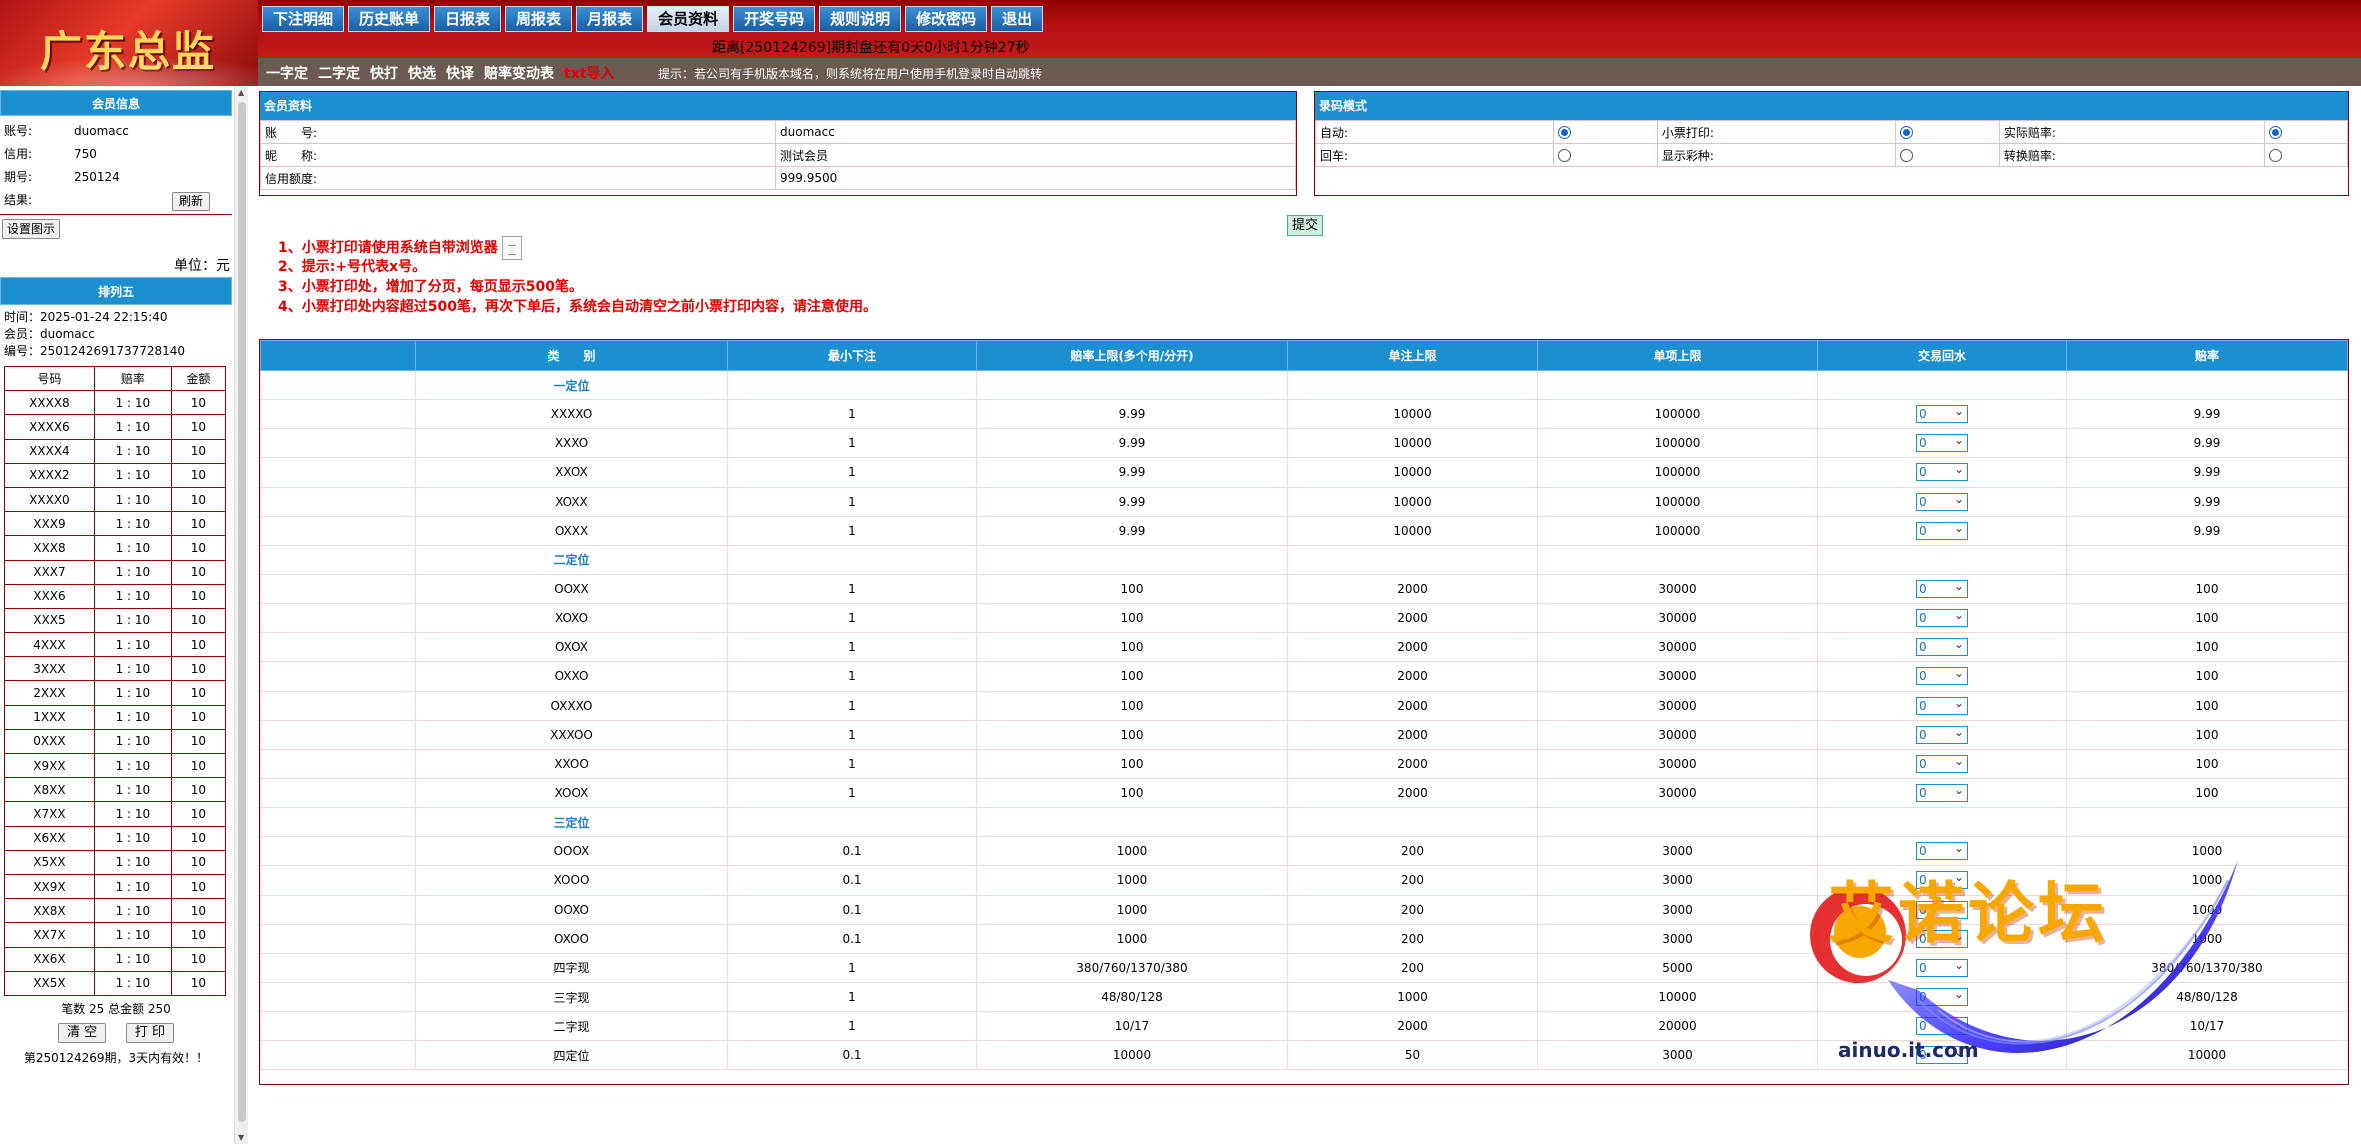 This screenshot has height=1144, width=2361. Describe the element at coordinates (519, 73) in the screenshot. I see `sub-nav-link: 赔率变动表` at that location.